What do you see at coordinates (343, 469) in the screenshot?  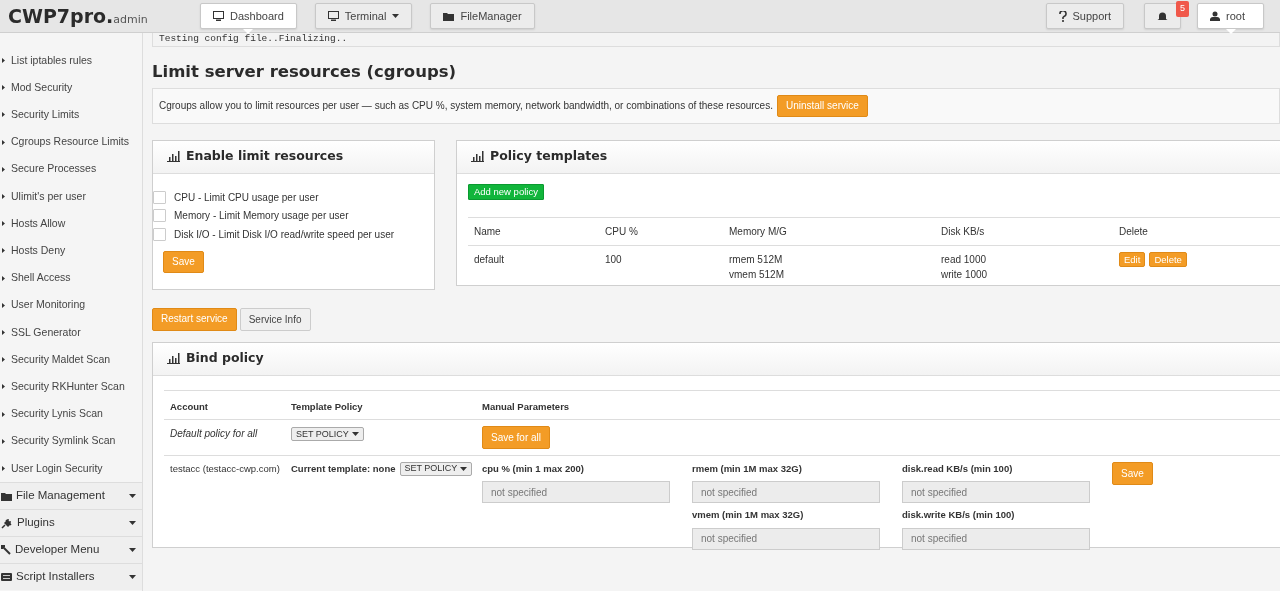 I see `current-template-label: Current template: none` at bounding box center [343, 469].